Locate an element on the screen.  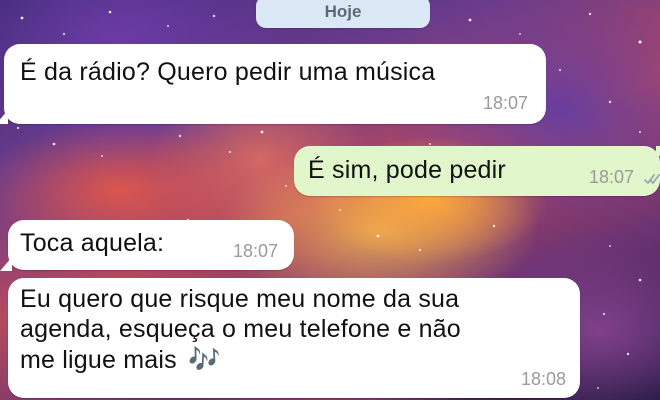
message-line-3: me ligue mais 🎶 is located at coordinates (240, 360).